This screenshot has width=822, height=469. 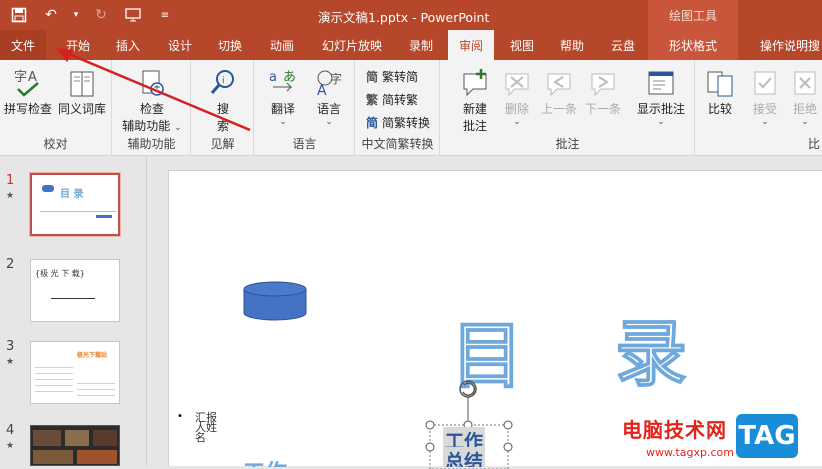 I want to click on thumb1-cylinder, so click(x=48, y=188).